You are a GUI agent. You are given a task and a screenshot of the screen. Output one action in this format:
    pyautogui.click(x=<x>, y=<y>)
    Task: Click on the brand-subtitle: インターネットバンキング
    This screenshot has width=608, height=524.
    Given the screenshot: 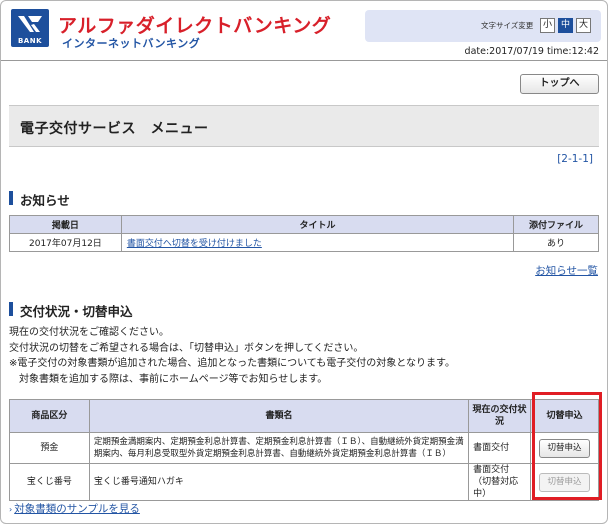 What is the action you would take?
    pyautogui.click(x=131, y=43)
    